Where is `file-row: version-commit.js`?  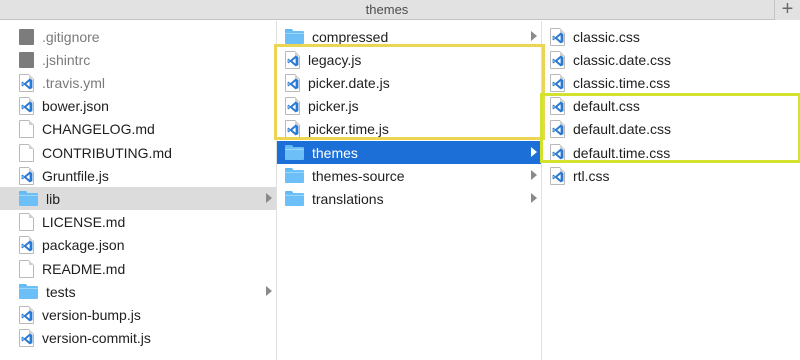
file-row: version-commit.js is located at coordinates (138, 338).